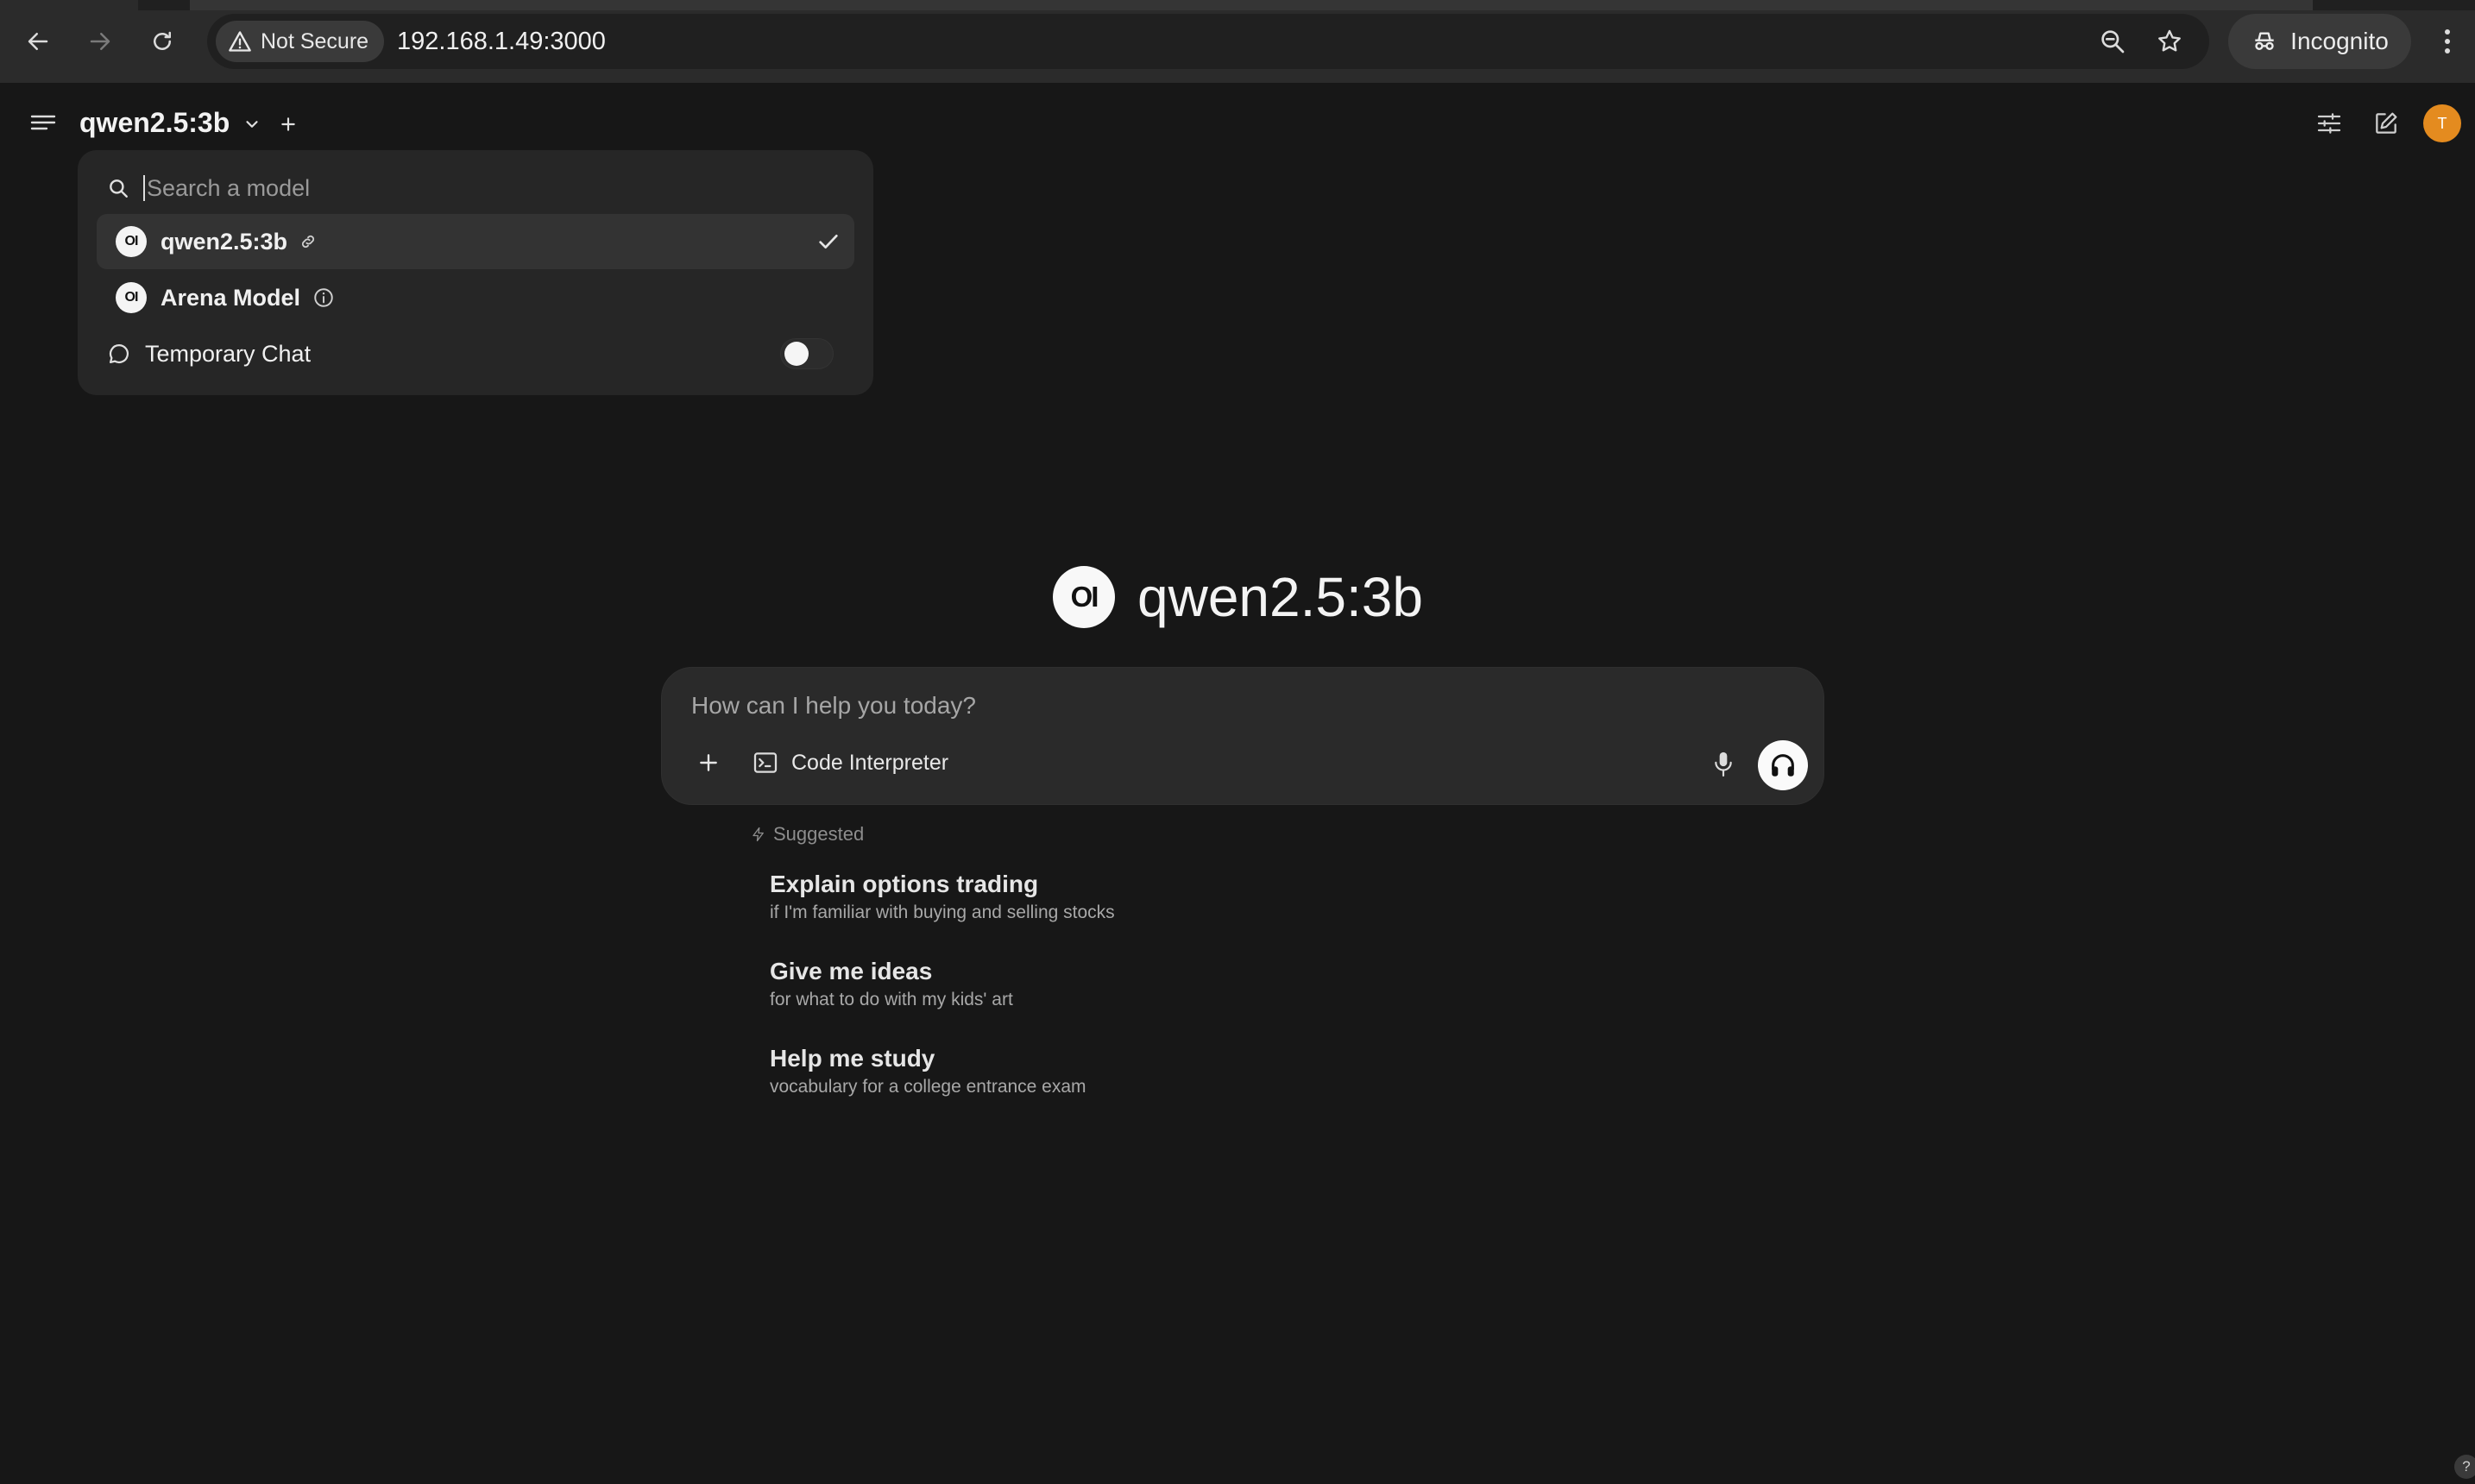 The height and width of the screenshot is (1484, 2475). What do you see at coordinates (828, 242) in the screenshot?
I see `check-icon` at bounding box center [828, 242].